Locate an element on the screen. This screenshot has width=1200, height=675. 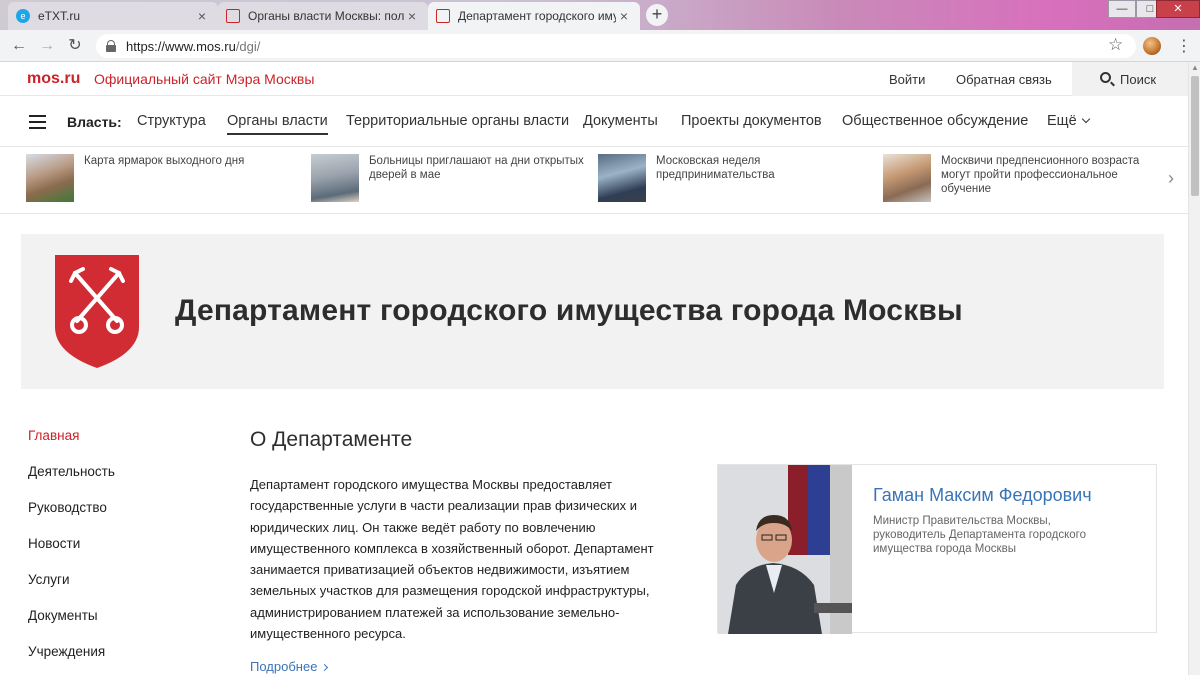
more-link-label: Подробнее is located at coordinates (284, 666).